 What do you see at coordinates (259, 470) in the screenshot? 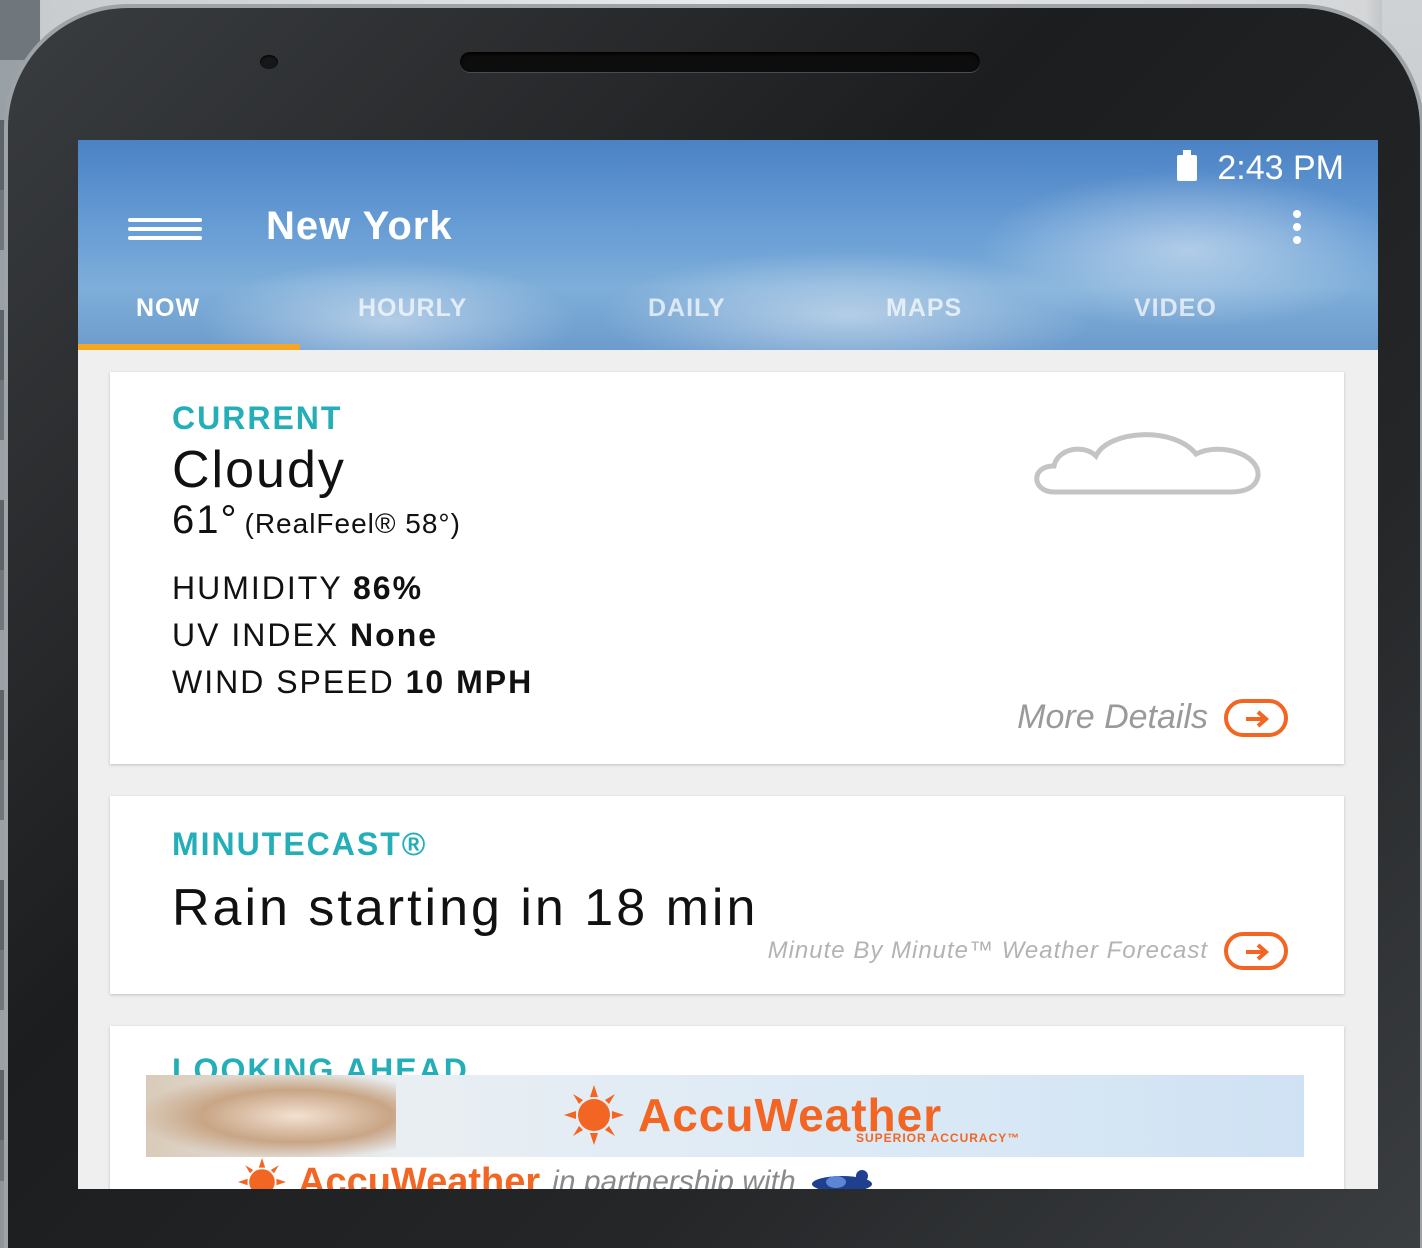
I see `condition-text: Cloudy` at bounding box center [259, 470].